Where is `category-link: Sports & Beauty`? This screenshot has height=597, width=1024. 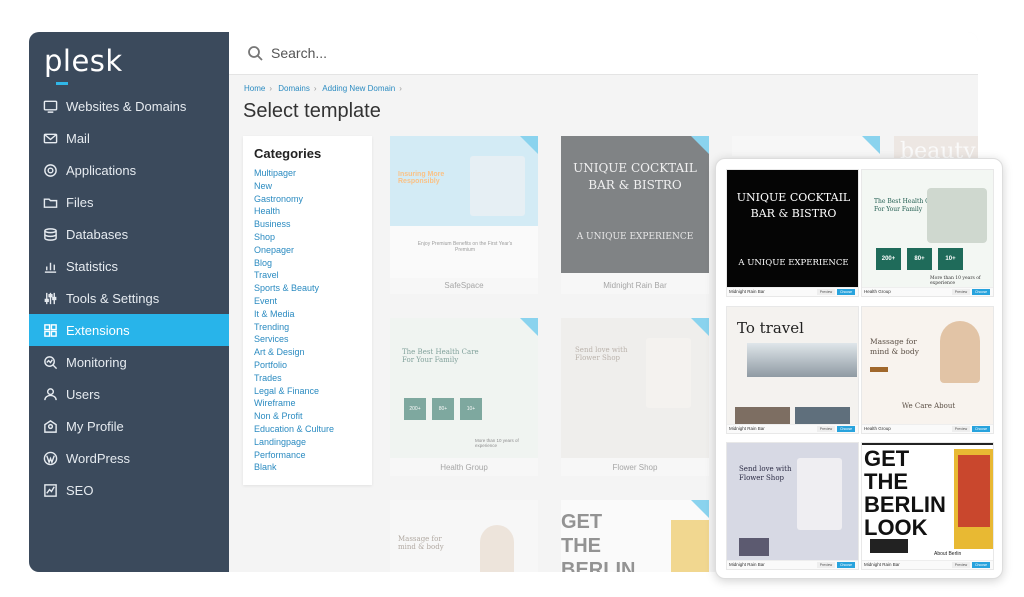 category-link: Sports & Beauty is located at coordinates (307, 288).